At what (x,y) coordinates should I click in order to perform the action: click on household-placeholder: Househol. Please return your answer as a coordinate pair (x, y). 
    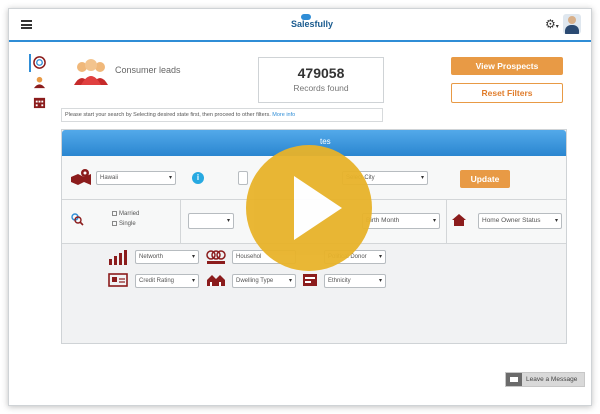
    Looking at the image, I should click on (249, 257).